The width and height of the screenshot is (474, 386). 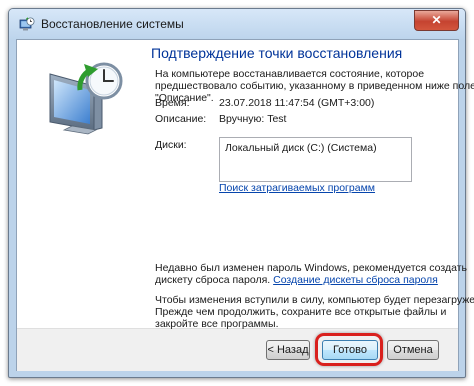 What do you see at coordinates (297, 103) in the screenshot?
I see `time-value: 23.07.2018 11:47:54 (GMT+3:00)` at bounding box center [297, 103].